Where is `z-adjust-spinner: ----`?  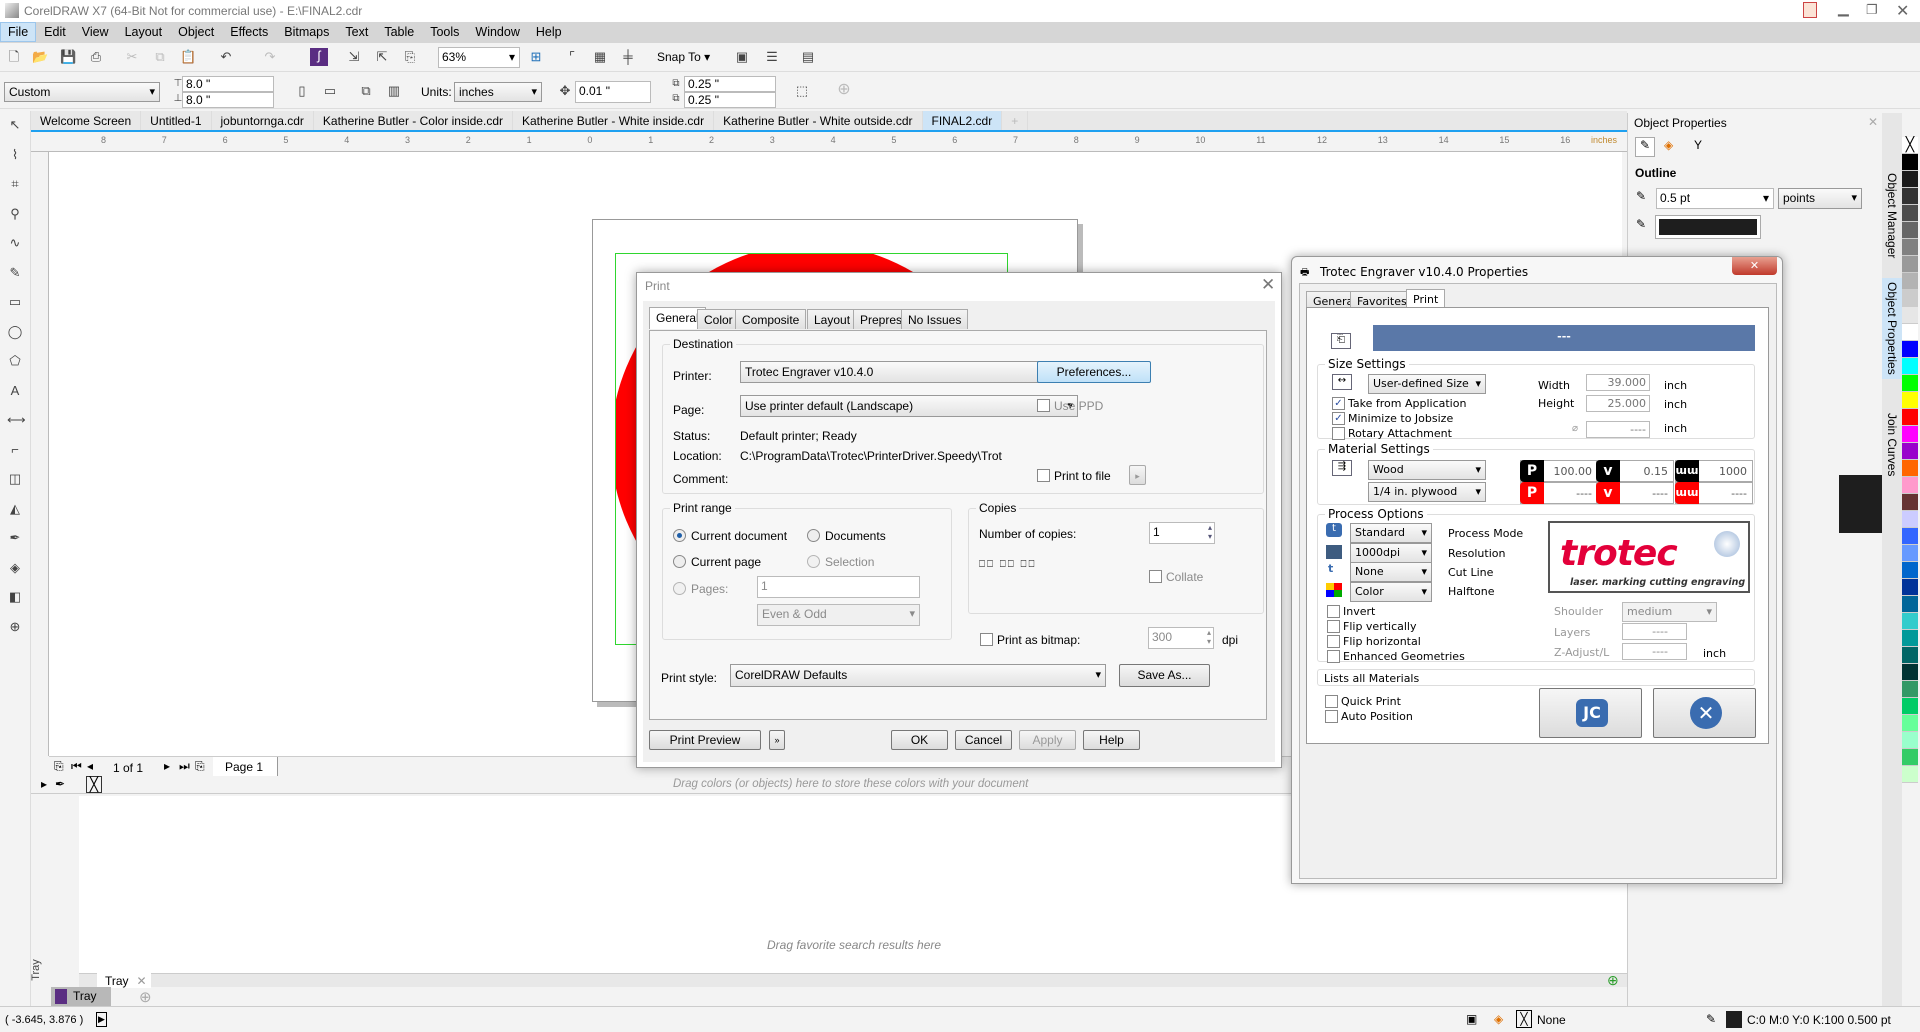
z-adjust-spinner: ---- is located at coordinates (1654, 651).